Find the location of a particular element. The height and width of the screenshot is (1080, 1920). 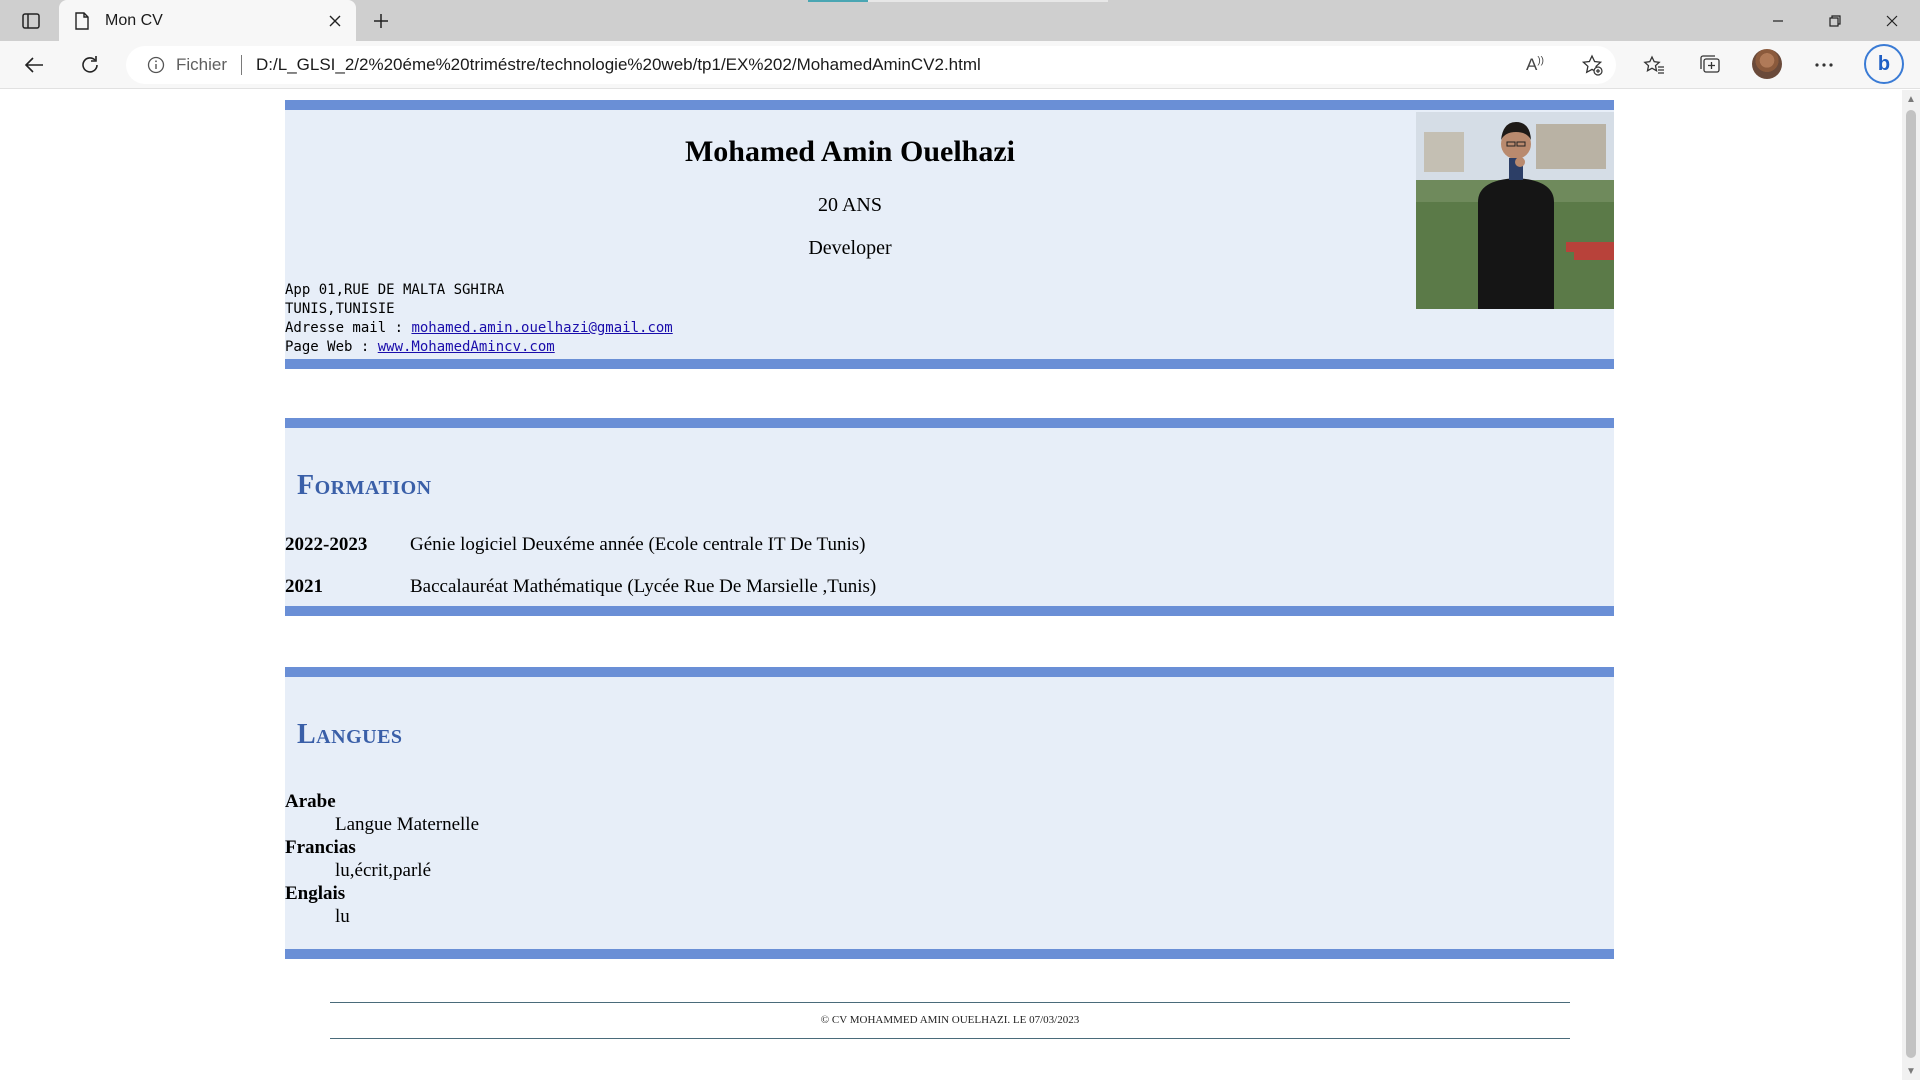

address-line-2: TUNIS,TUNISIE is located at coordinates (340, 309).